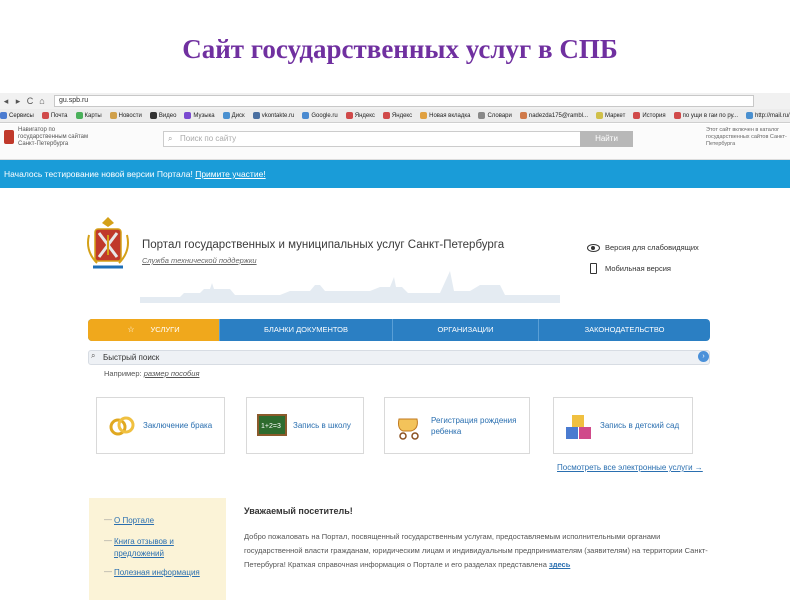 The image size is (800, 600). Describe the element at coordinates (125, 115) in the screenshot. I see `bookmark-item: Новости` at that location.